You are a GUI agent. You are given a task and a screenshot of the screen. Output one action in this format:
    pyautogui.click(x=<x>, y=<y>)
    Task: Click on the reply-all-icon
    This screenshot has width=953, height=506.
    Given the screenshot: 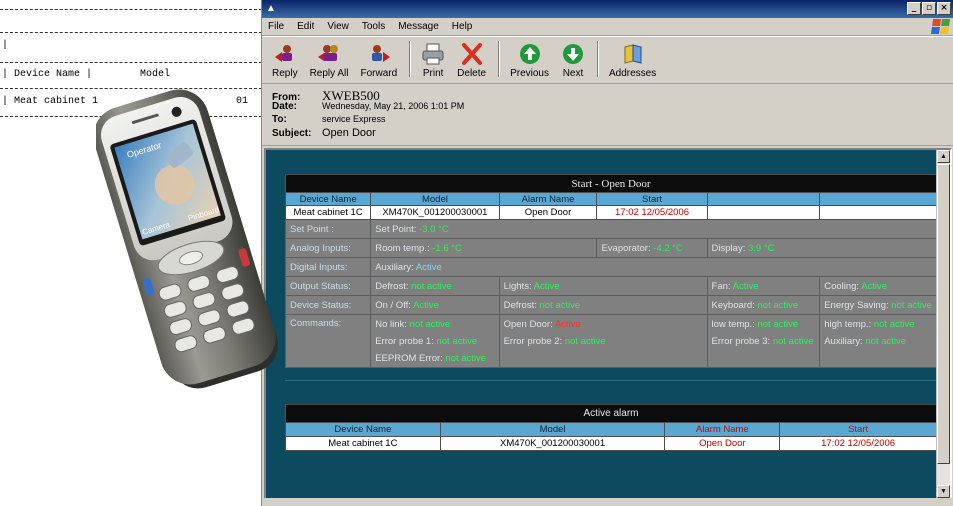 What is the action you would take?
    pyautogui.click(x=328, y=53)
    